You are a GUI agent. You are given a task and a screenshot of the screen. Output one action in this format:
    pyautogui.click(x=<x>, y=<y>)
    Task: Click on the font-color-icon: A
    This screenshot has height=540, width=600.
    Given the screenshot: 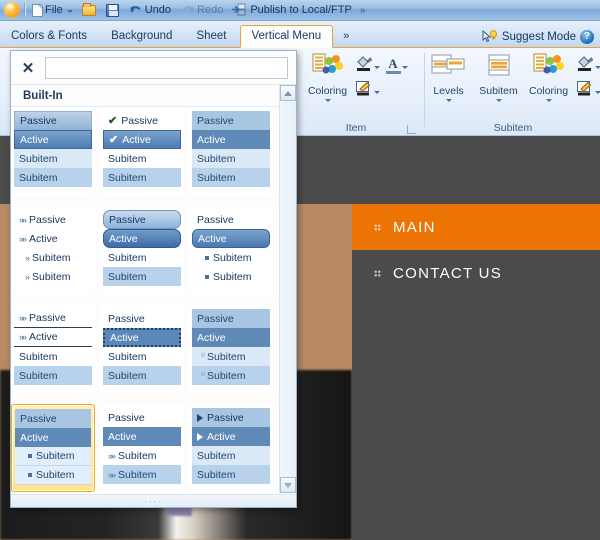 What is the action you would take?
    pyautogui.click(x=393, y=65)
    